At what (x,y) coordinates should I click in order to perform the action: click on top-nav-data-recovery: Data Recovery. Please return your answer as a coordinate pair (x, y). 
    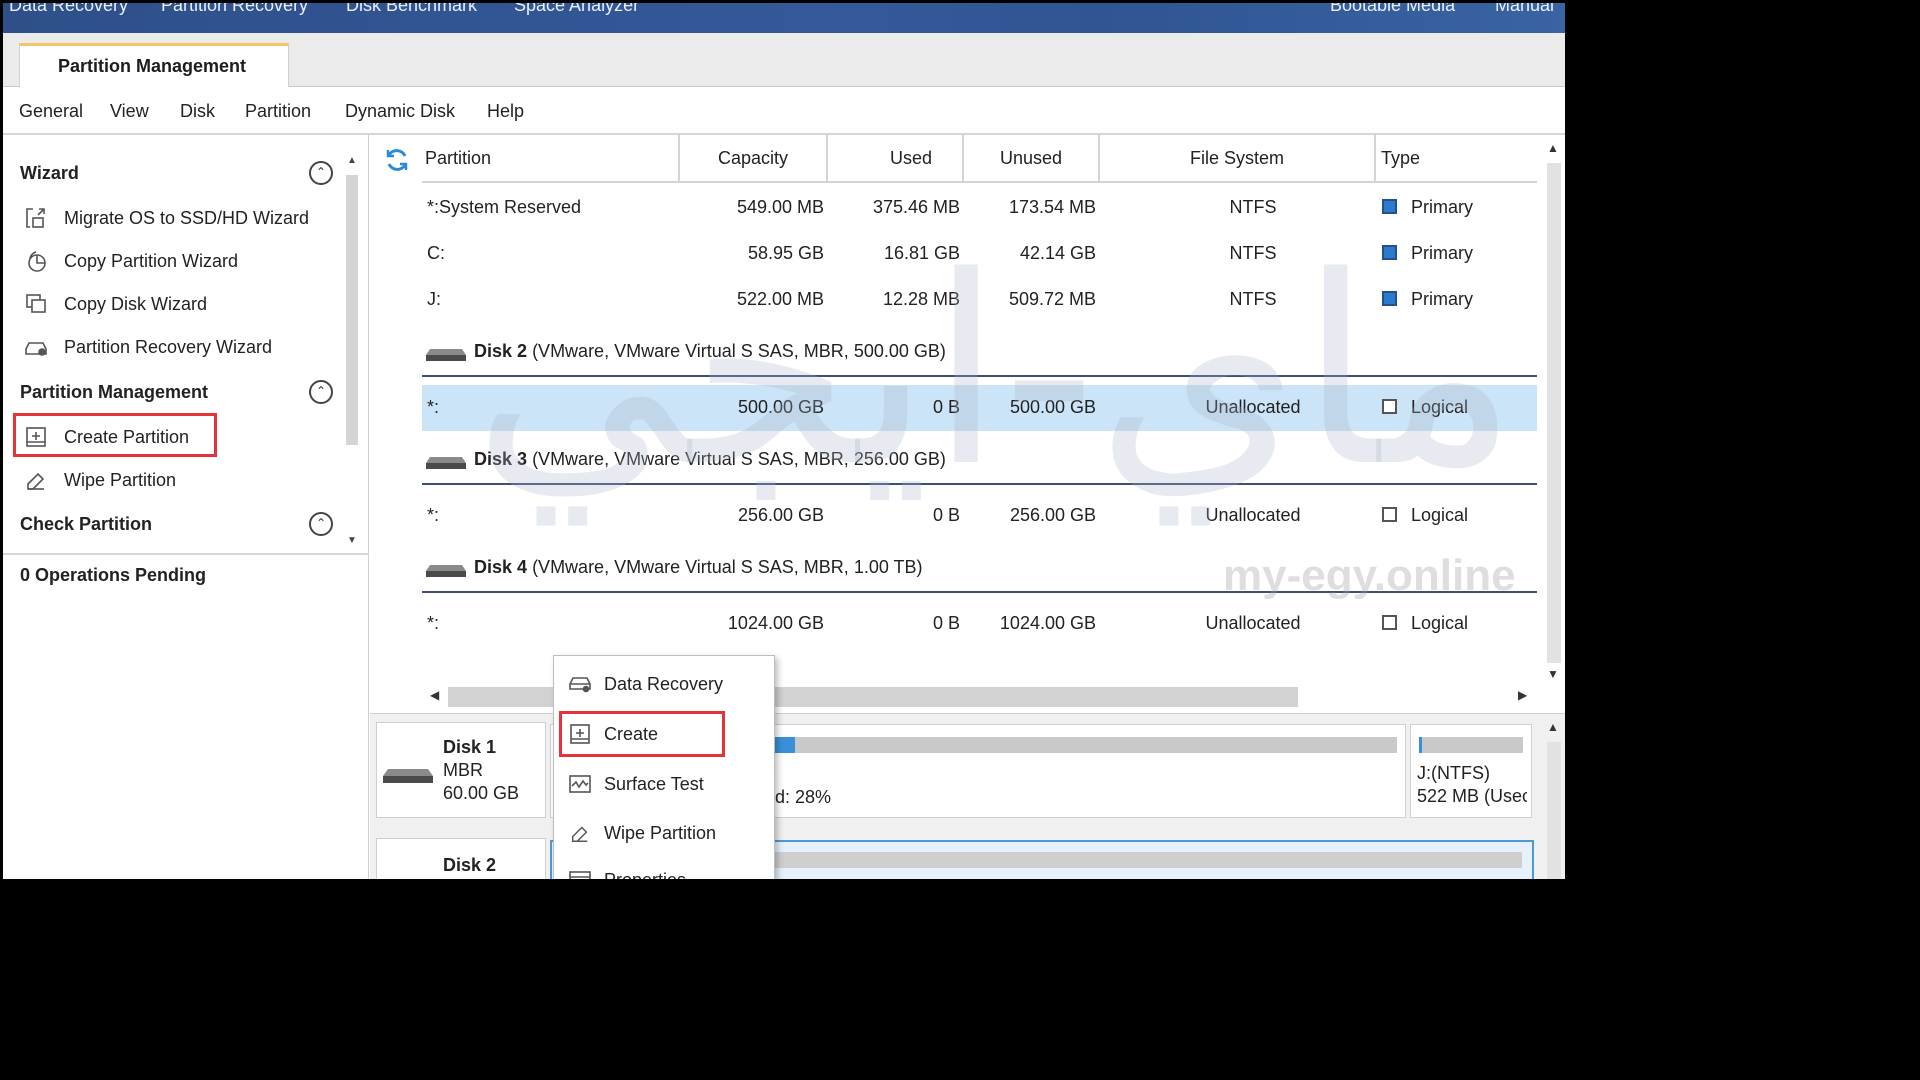
    Looking at the image, I should click on (68, 9).